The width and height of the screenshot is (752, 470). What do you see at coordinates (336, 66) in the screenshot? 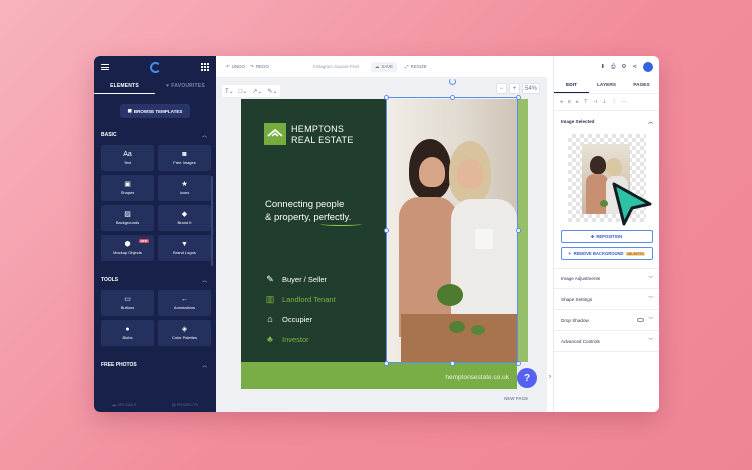
I see `document-title: Instagram Square Post` at bounding box center [336, 66].